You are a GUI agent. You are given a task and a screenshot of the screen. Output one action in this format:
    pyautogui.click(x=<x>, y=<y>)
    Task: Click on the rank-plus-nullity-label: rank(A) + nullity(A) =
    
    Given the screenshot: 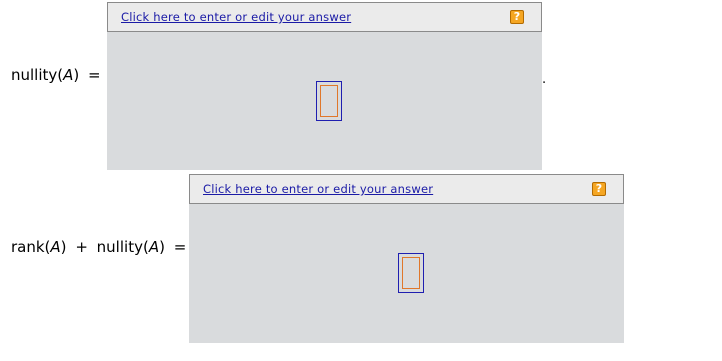 What is the action you would take?
    pyautogui.click(x=100, y=247)
    